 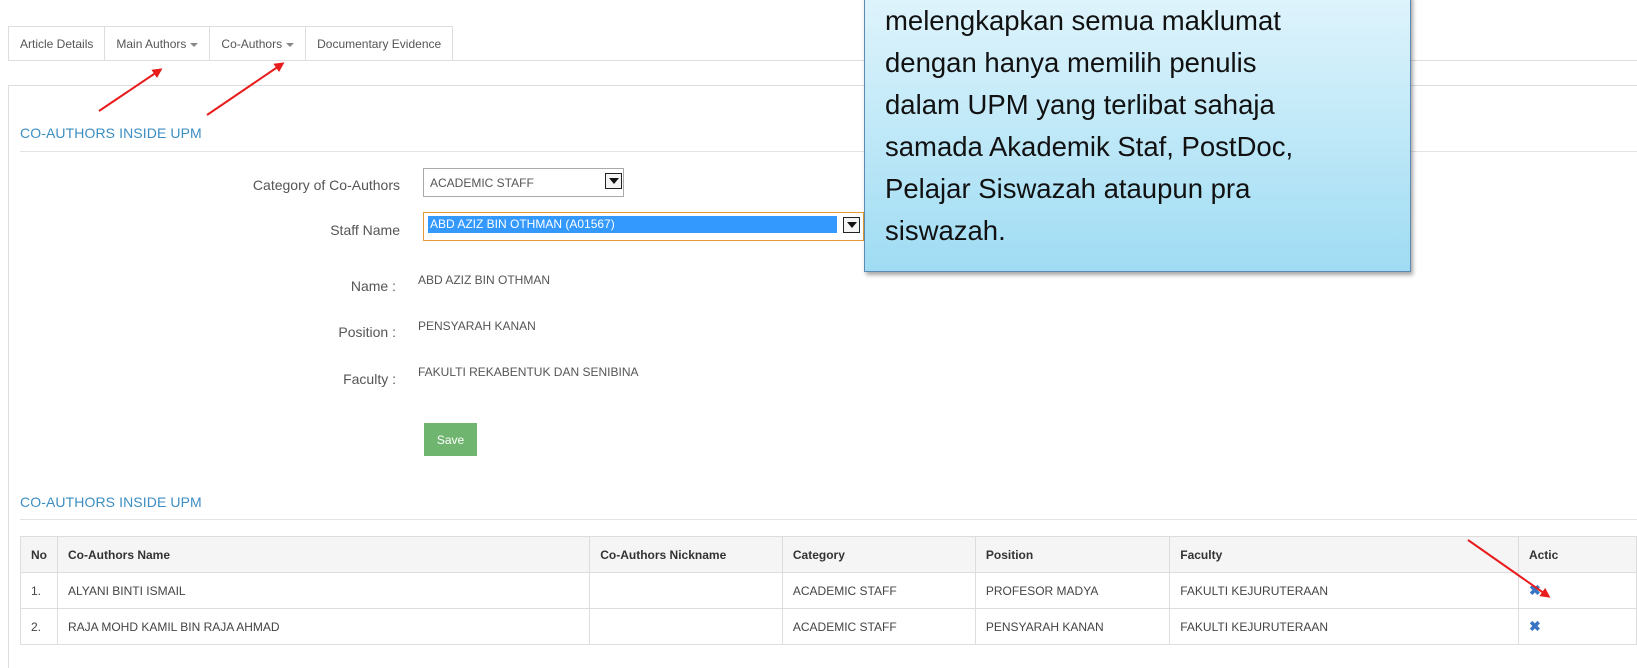 I want to click on position-value: PENSYARAH KANAN, so click(x=477, y=326).